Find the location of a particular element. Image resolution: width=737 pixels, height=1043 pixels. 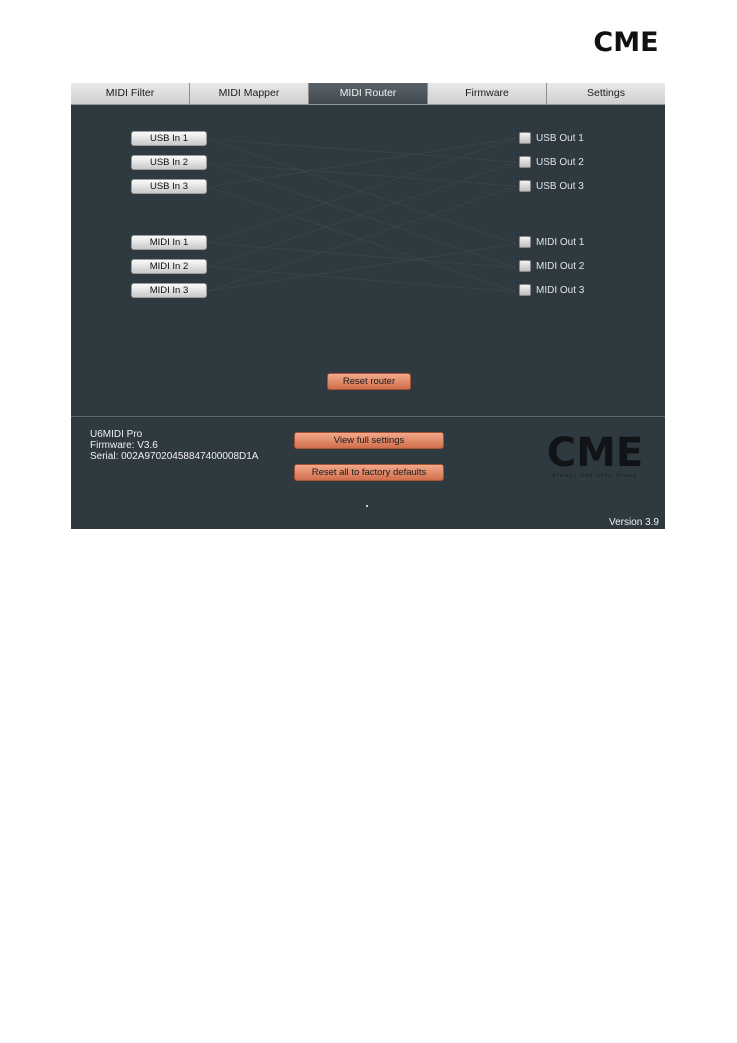

midi-out-3-checkbox is located at coordinates (525, 290).